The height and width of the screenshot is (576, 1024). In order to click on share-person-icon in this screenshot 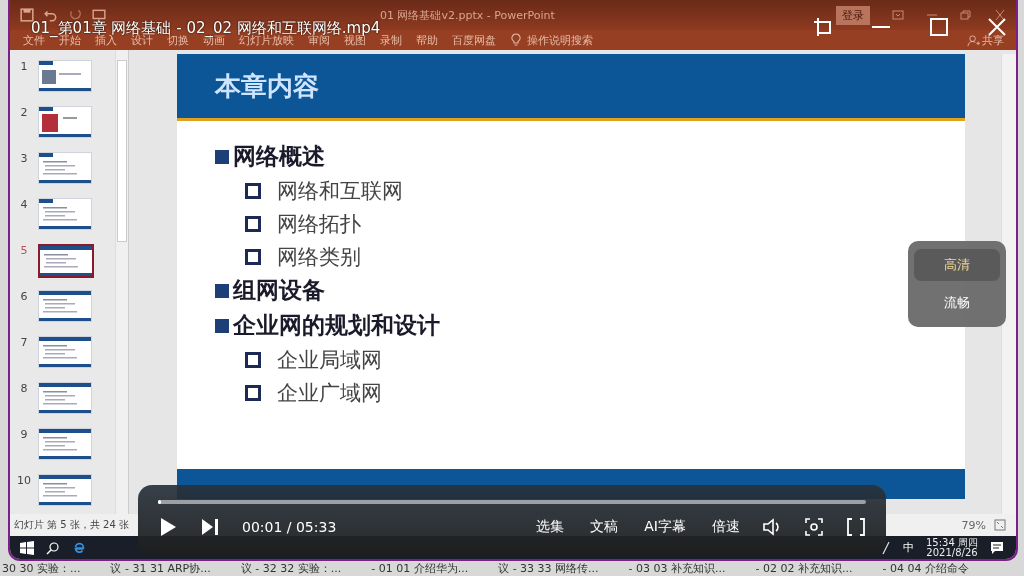, I will do `click(973, 40)`.